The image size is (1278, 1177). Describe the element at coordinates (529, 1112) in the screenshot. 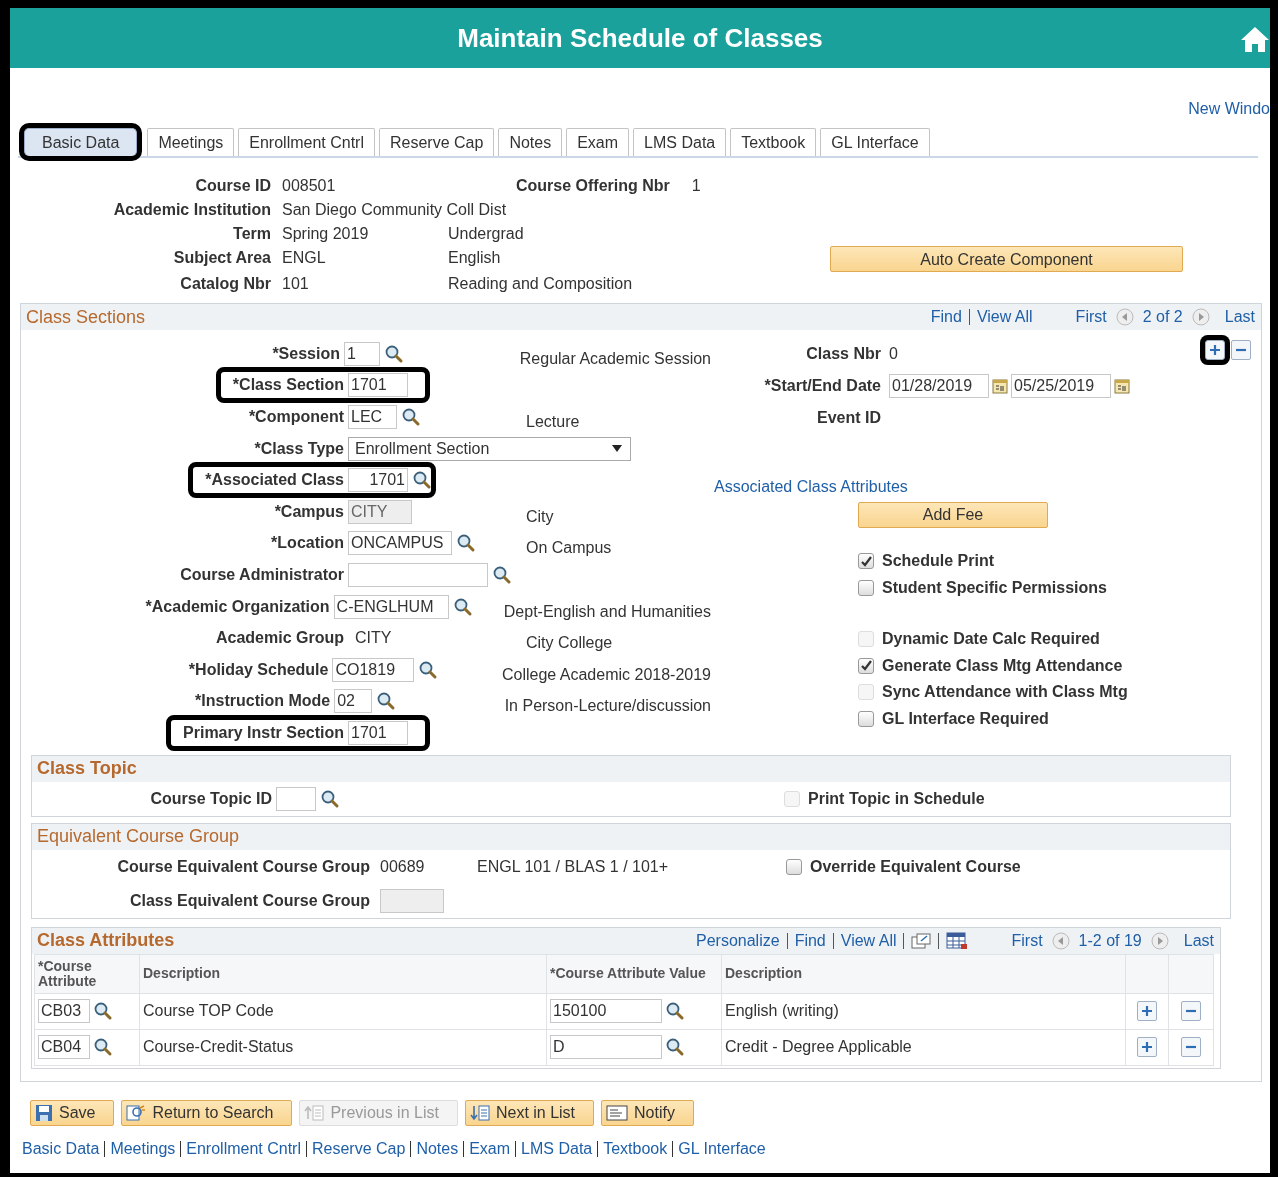

I see `toolbar-button: Next in List` at that location.